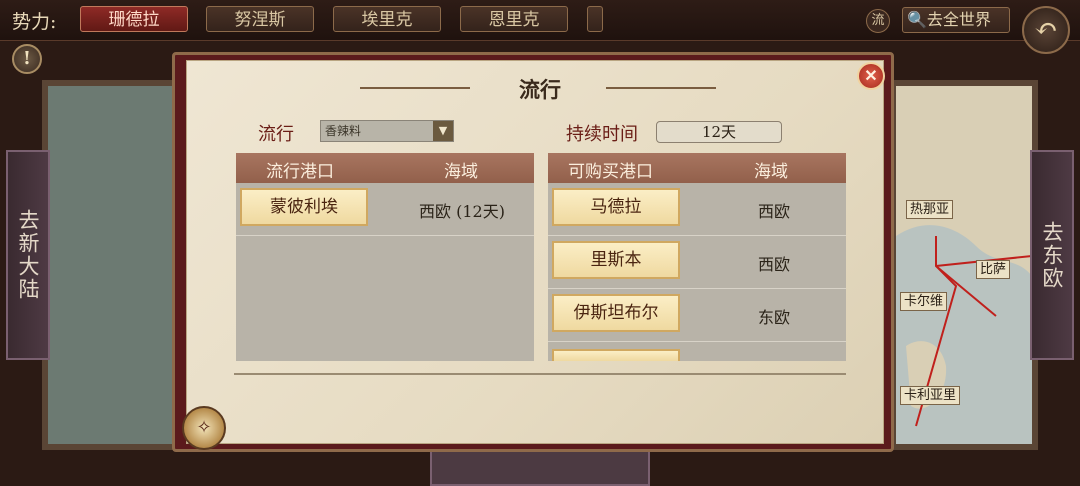 The width and height of the screenshot is (1080, 486). What do you see at coordinates (28, 255) in the screenshot?
I see `go-new-world-button: 去新大陆` at bounding box center [28, 255].